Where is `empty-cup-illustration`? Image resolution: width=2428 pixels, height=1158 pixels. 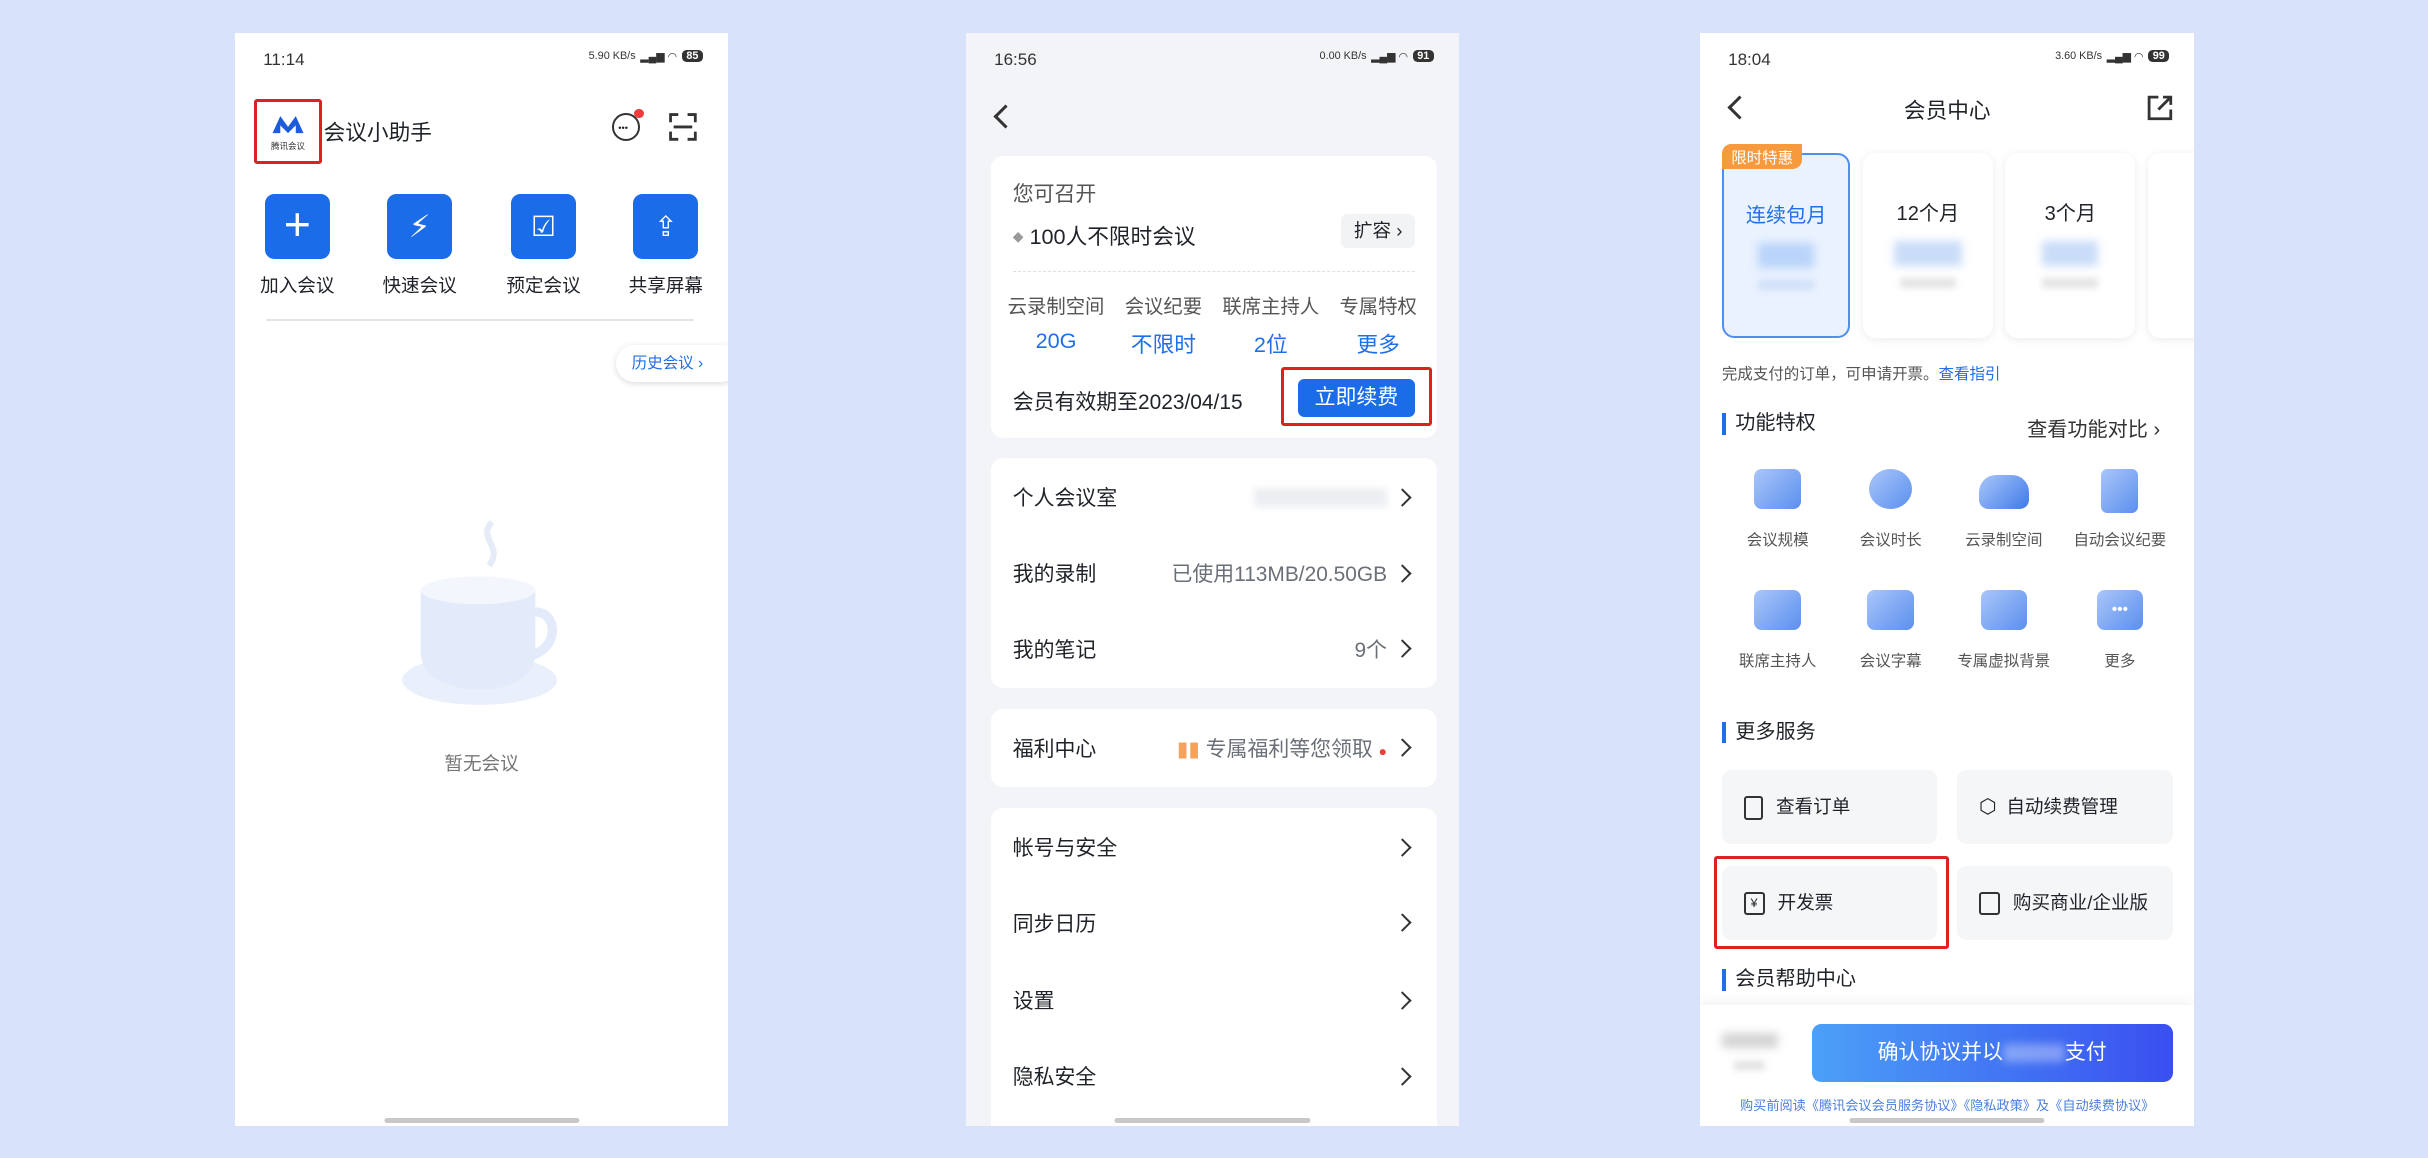
empty-cup-illustration is located at coordinates (481, 616).